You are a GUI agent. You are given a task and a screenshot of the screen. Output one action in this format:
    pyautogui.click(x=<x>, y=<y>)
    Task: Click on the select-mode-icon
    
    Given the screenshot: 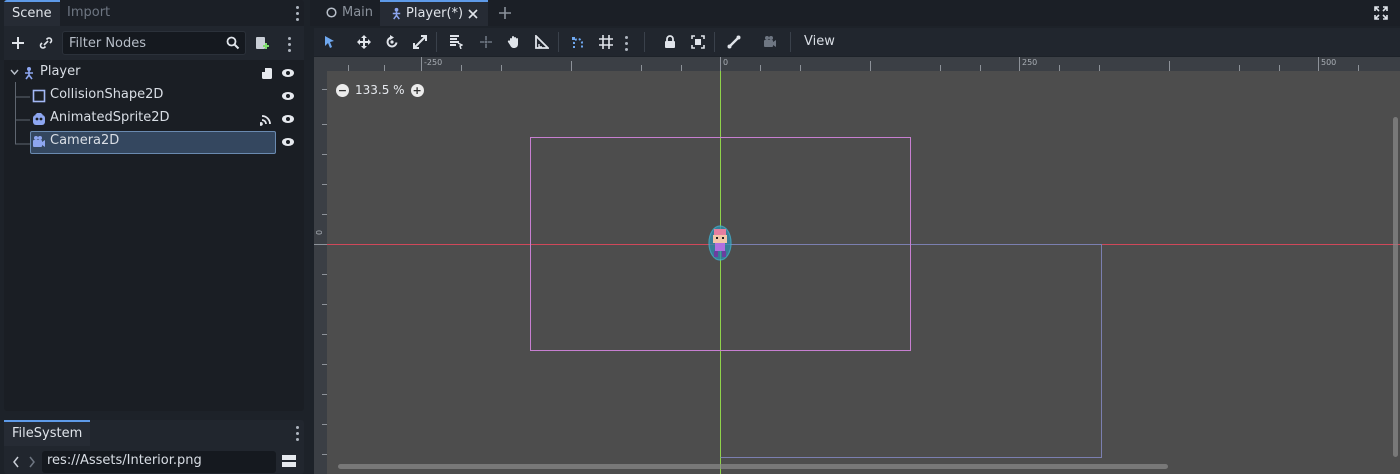 What is the action you would take?
    pyautogui.click(x=330, y=42)
    